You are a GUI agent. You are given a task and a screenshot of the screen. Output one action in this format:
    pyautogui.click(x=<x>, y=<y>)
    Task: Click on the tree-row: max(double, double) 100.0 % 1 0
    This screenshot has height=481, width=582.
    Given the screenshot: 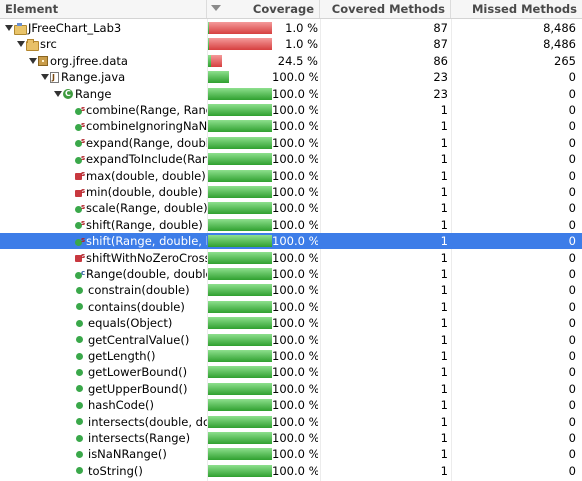 What is the action you would take?
    pyautogui.click(x=291, y=176)
    